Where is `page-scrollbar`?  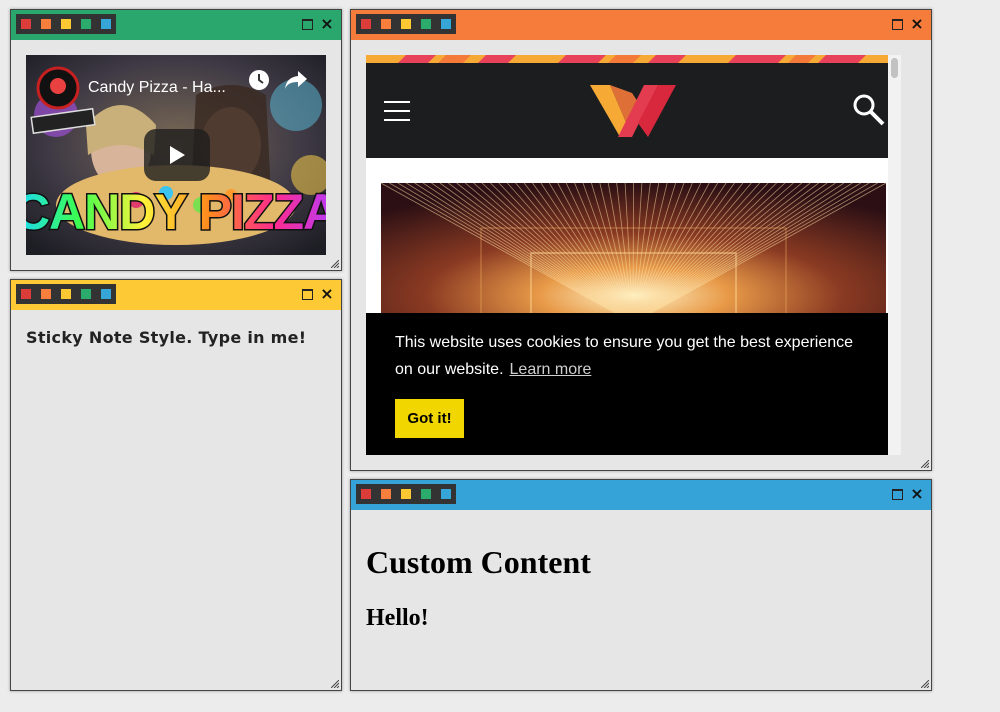
page-scrollbar is located at coordinates (894, 255).